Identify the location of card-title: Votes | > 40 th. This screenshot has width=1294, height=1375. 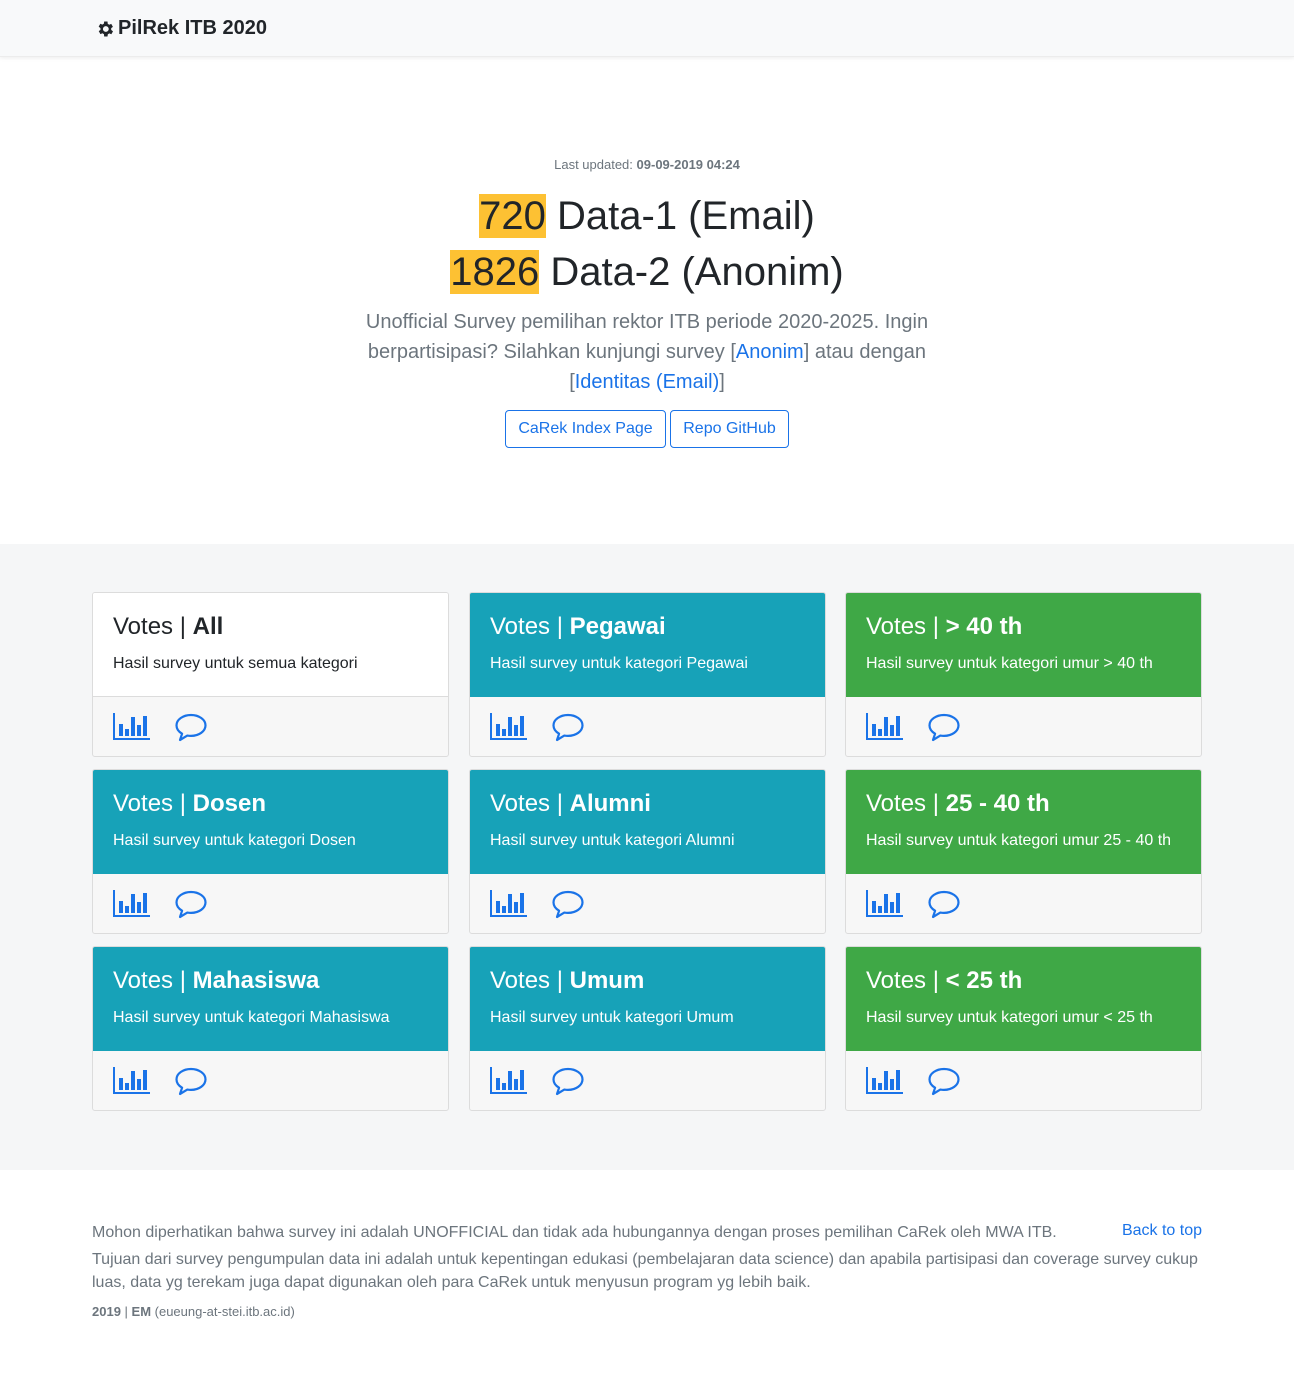
(1023, 627).